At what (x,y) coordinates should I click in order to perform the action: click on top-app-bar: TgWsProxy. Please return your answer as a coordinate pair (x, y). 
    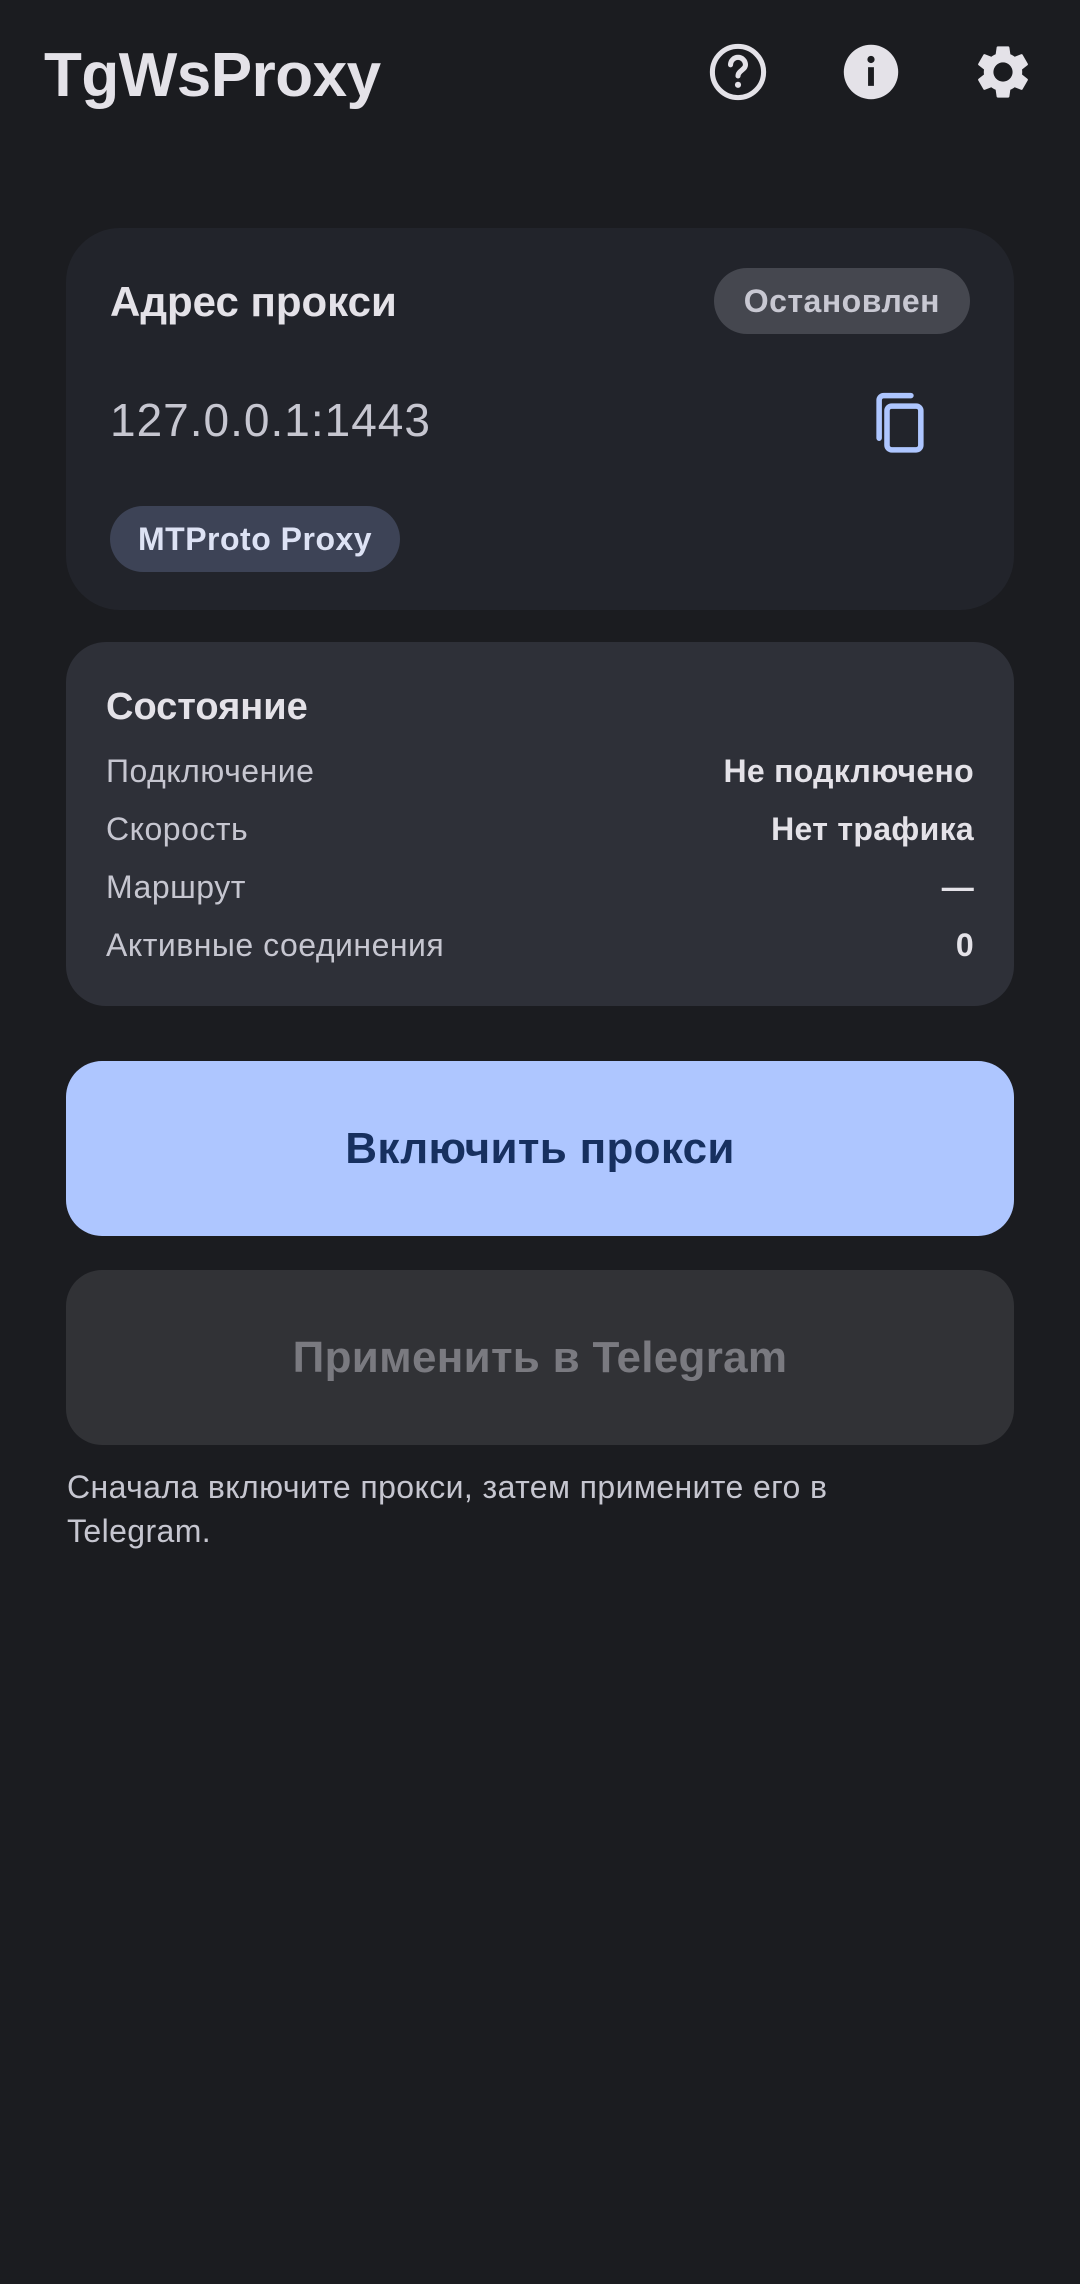
    Looking at the image, I should click on (540, 75).